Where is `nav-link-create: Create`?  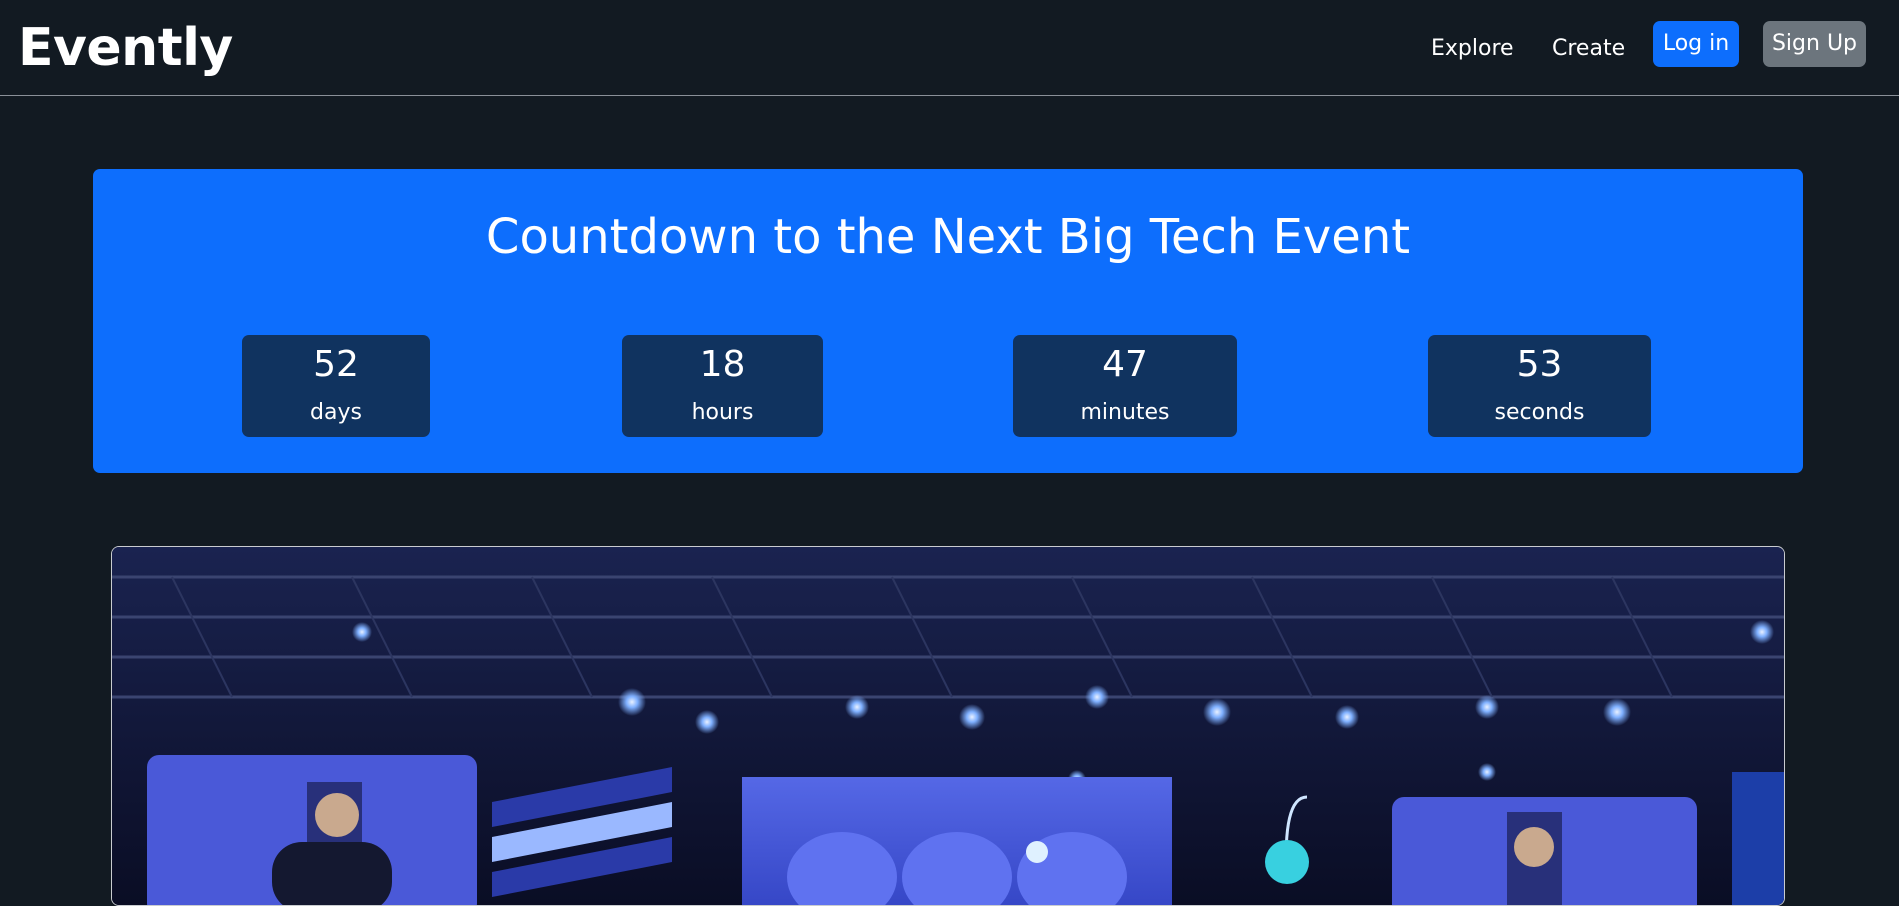
nav-link-create: Create is located at coordinates (1588, 49).